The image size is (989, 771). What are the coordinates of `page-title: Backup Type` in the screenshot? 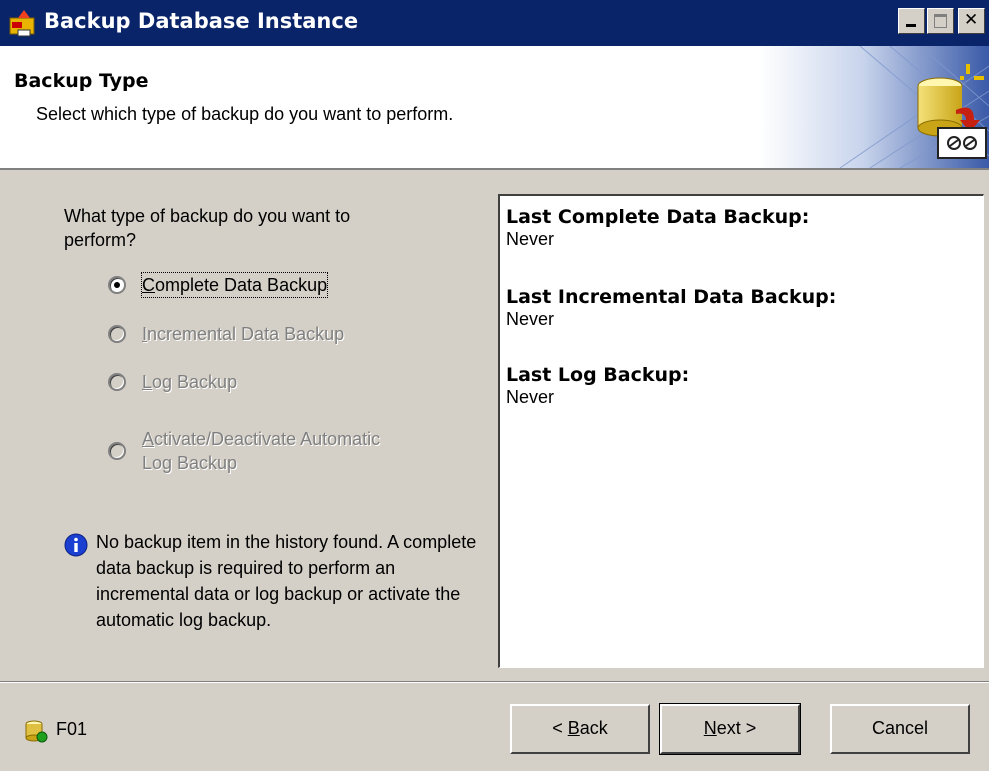 It's located at (81, 81).